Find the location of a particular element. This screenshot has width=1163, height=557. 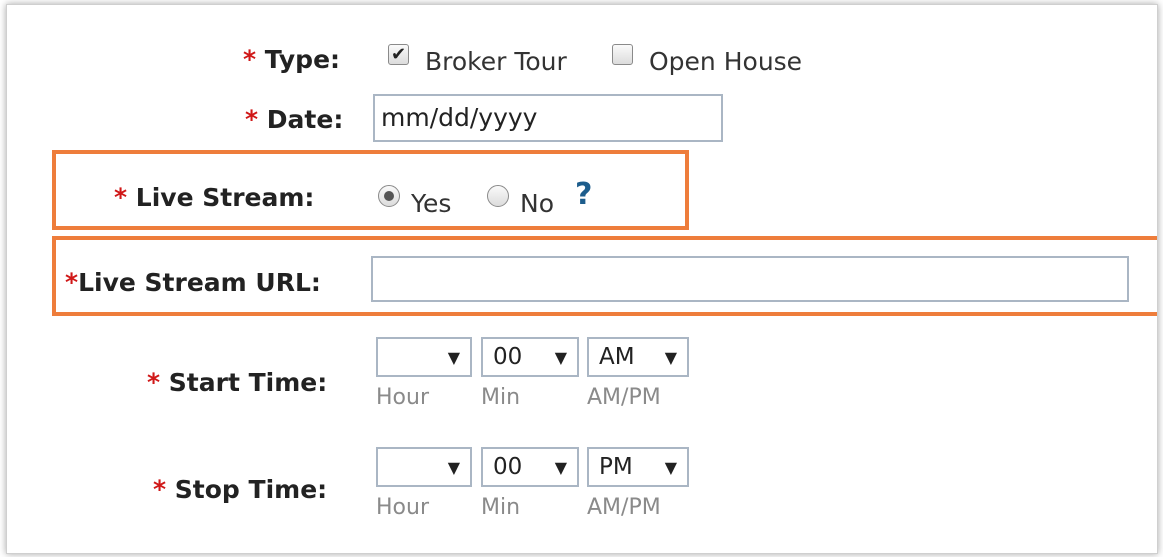

start-min-select: 00 ▼ is located at coordinates (530, 357).